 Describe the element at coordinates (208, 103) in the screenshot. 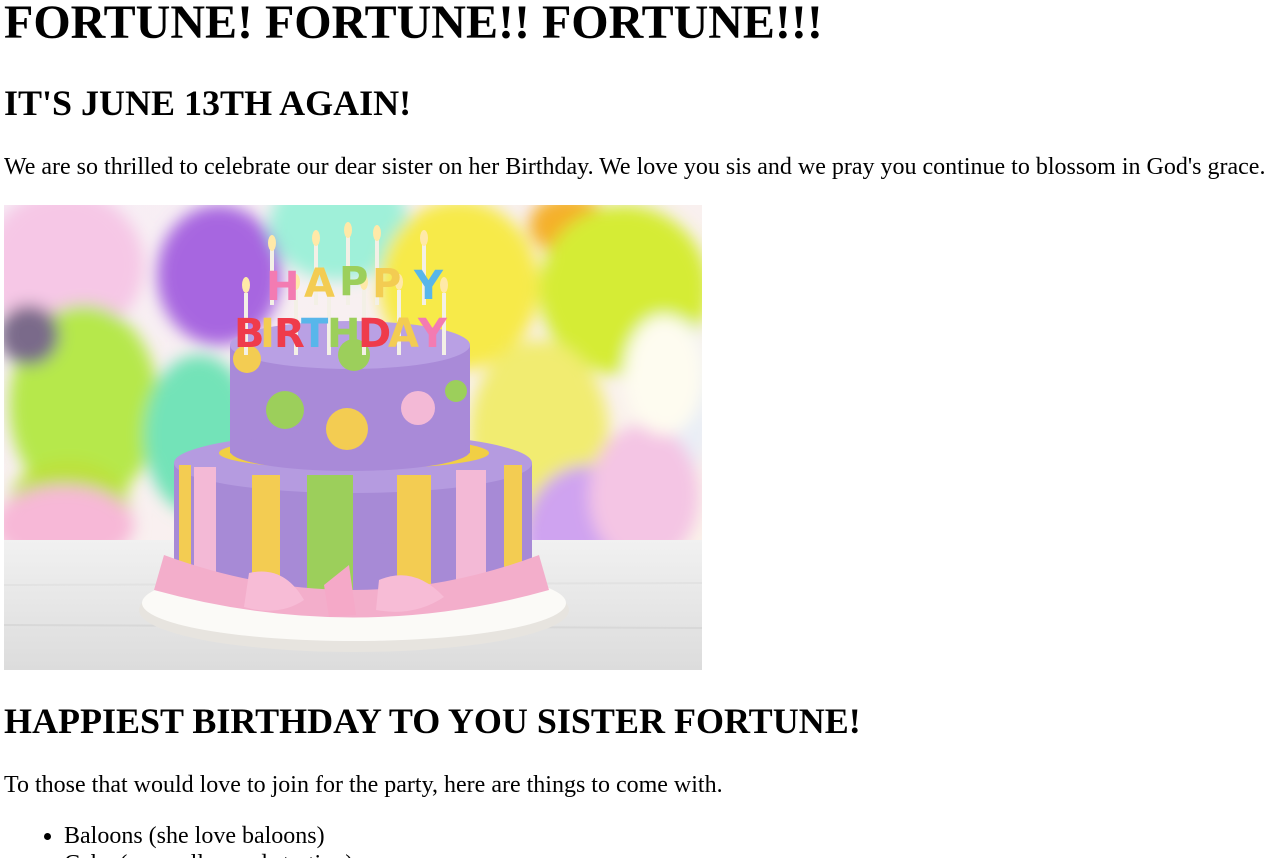

I see `date-heading: IT'S JUNE 13TH AGAIN!` at that location.